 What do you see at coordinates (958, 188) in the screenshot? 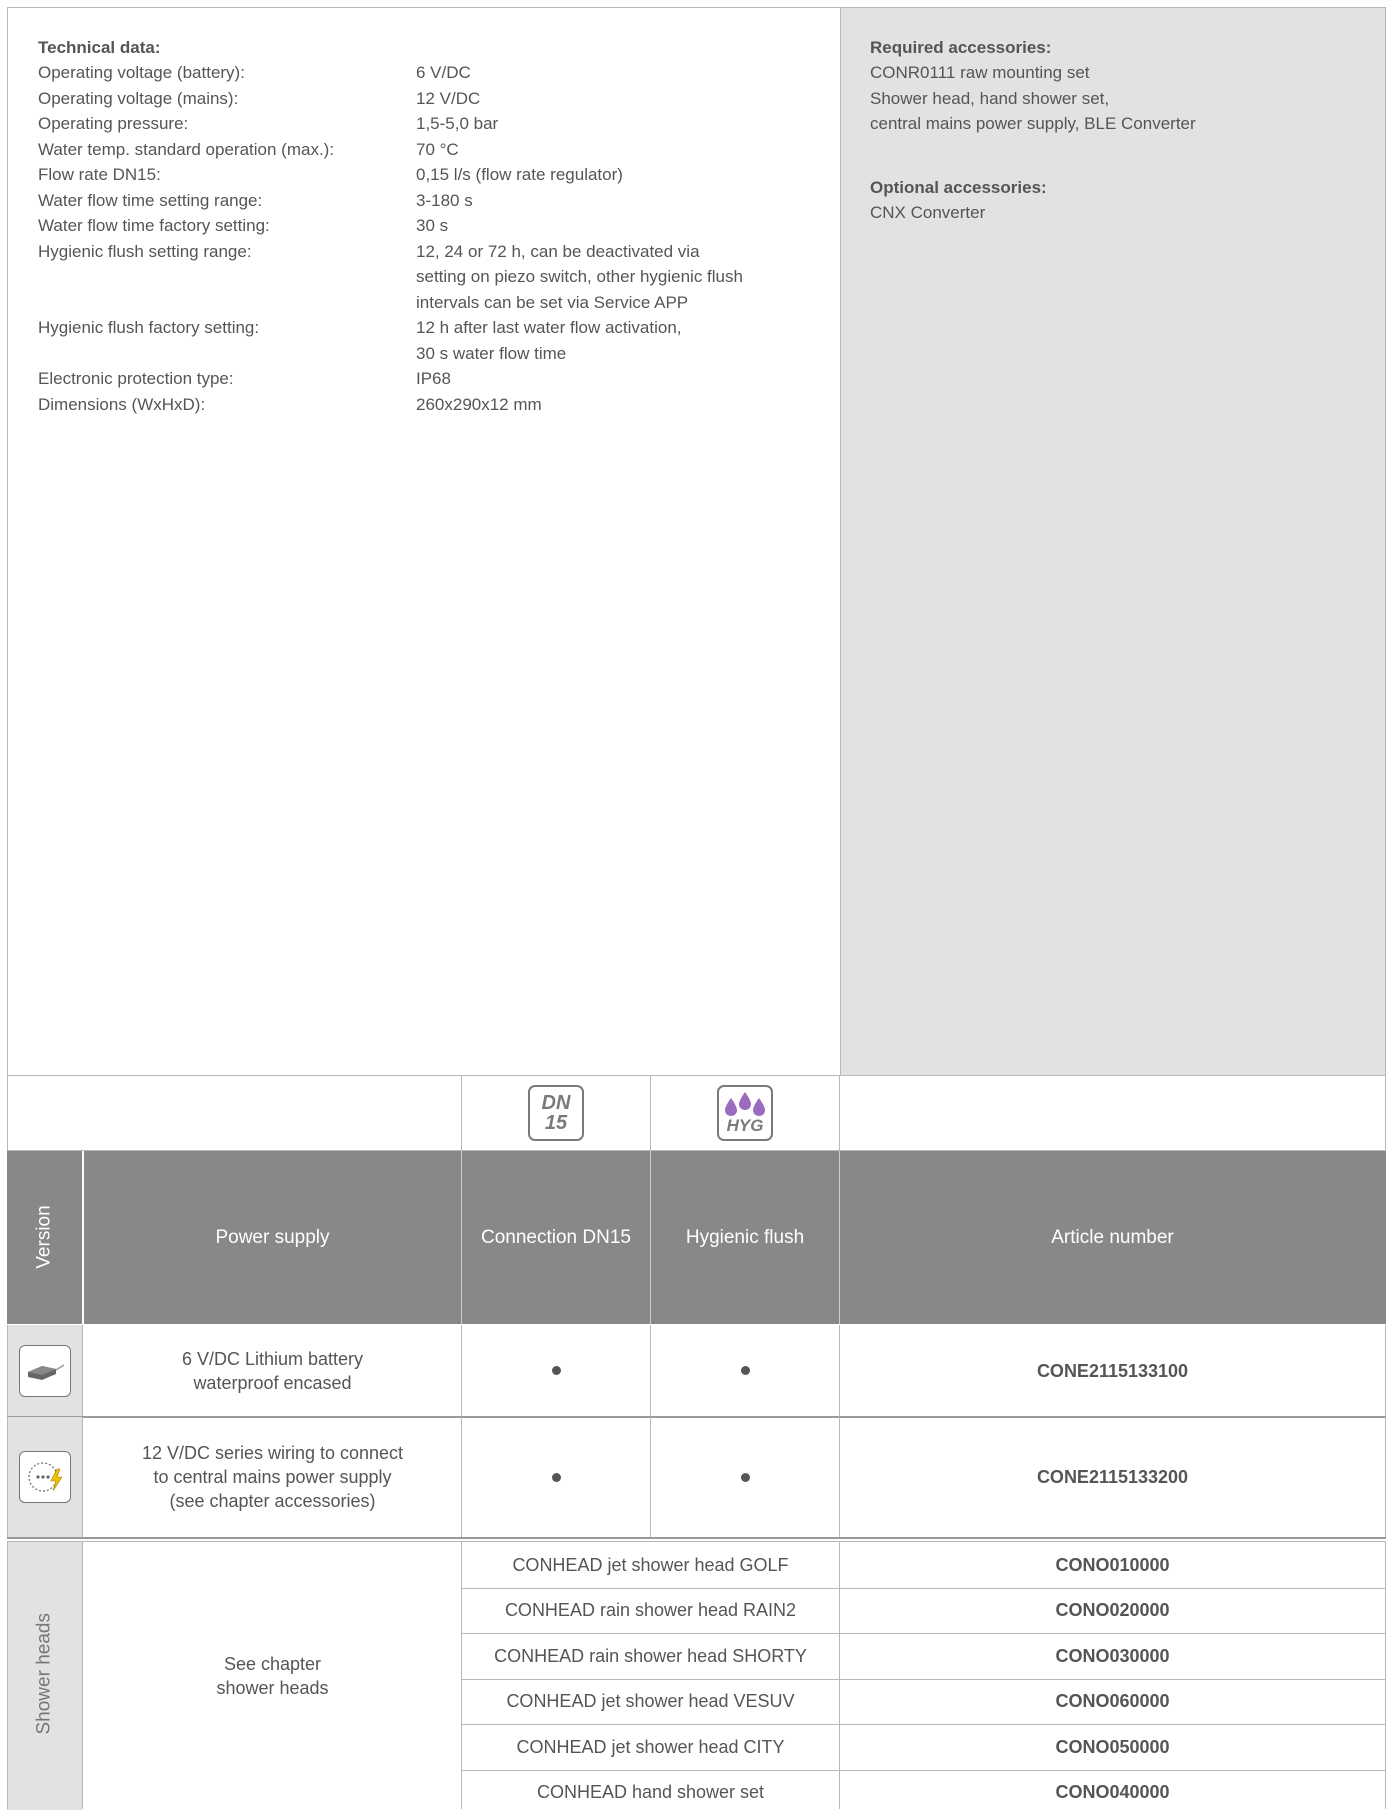
I see `optional-accessories-title: Optional accessories:` at bounding box center [958, 188].